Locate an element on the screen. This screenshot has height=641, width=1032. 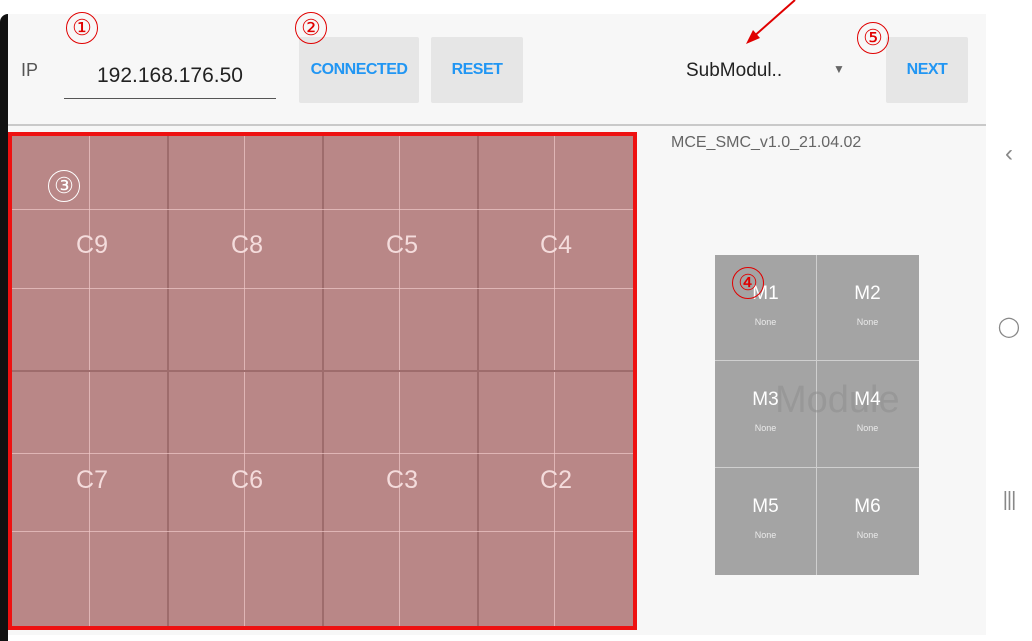
module-slot-m4: M4 None is located at coordinates (867, 413).